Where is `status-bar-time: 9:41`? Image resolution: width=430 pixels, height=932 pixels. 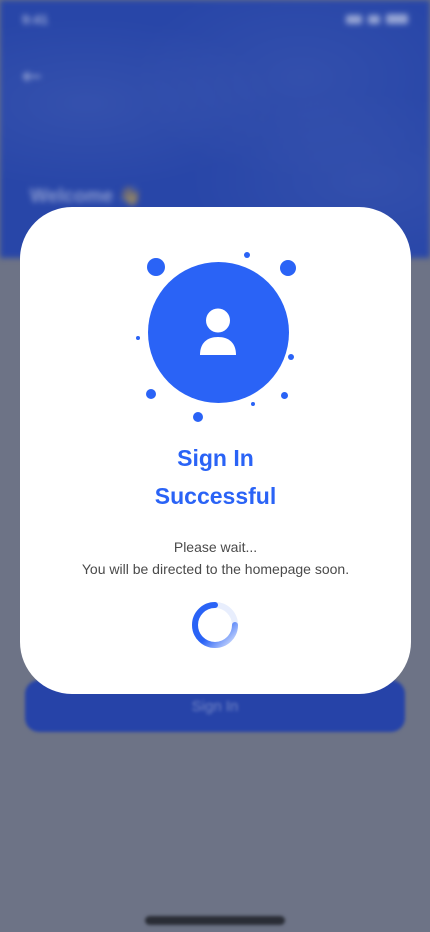
status-bar-time: 9:41 is located at coordinates (35, 19).